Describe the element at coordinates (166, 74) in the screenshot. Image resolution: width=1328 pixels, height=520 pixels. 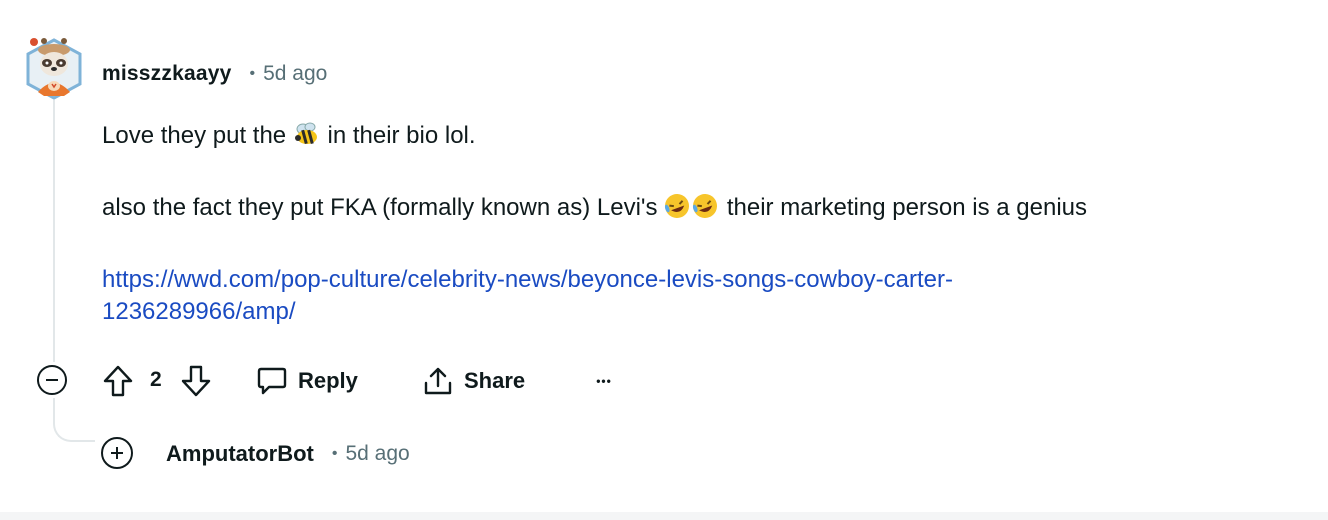
I see `comment-author: misszzkaayy` at that location.